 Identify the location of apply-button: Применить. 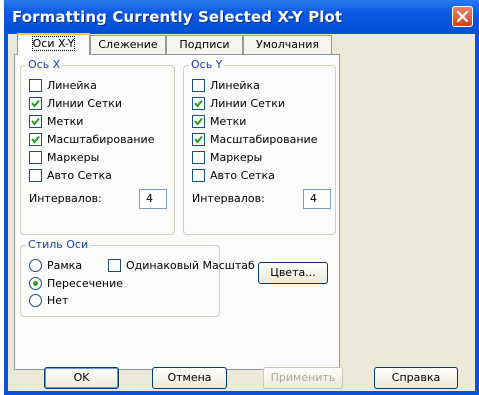
(303, 378).